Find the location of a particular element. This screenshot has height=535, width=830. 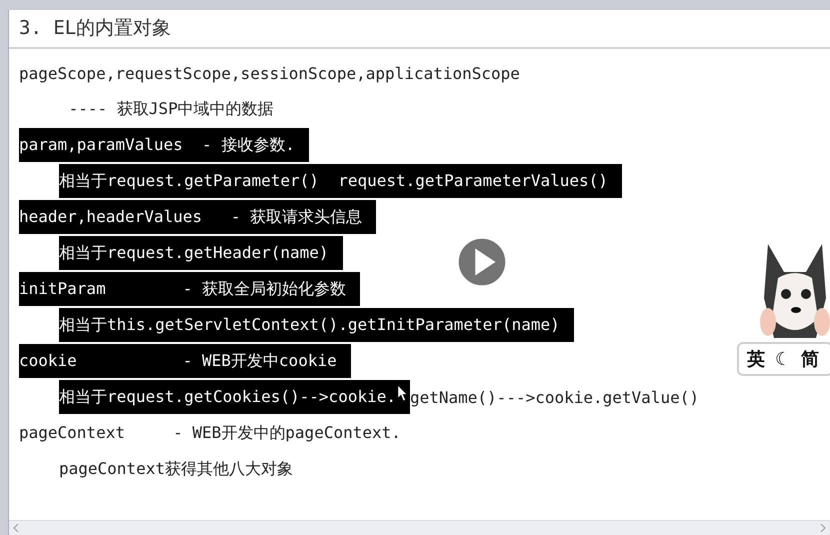

section-heading: 3. EL的内置对象 is located at coordinates (419, 29).